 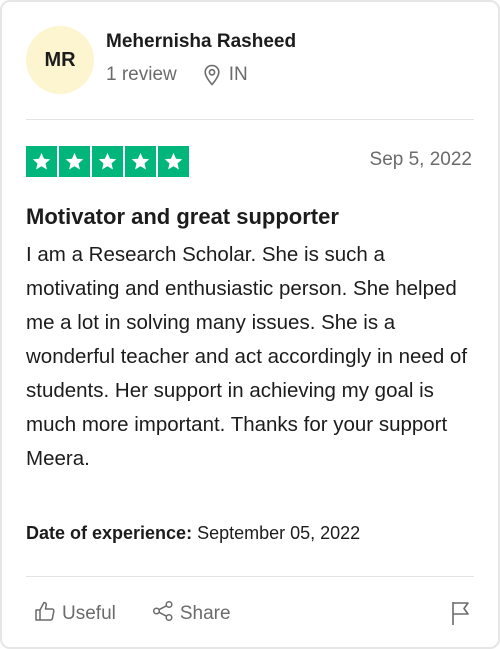 I want to click on share-button: Share, so click(x=191, y=614).